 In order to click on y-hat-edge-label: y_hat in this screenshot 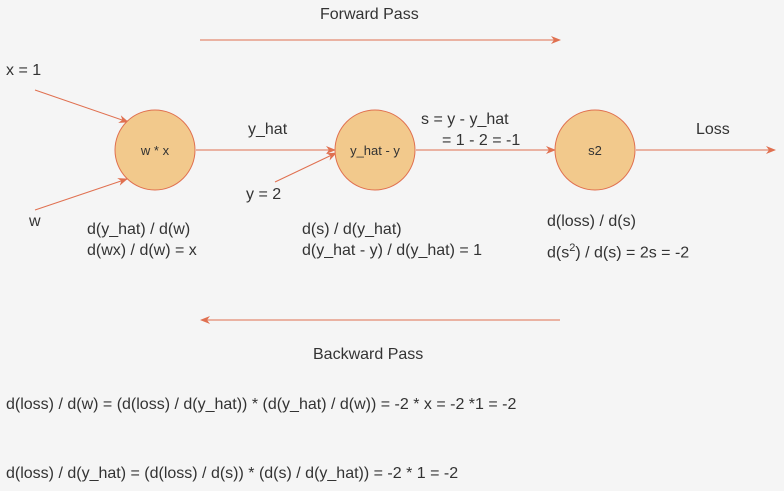, I will do `click(268, 129)`.